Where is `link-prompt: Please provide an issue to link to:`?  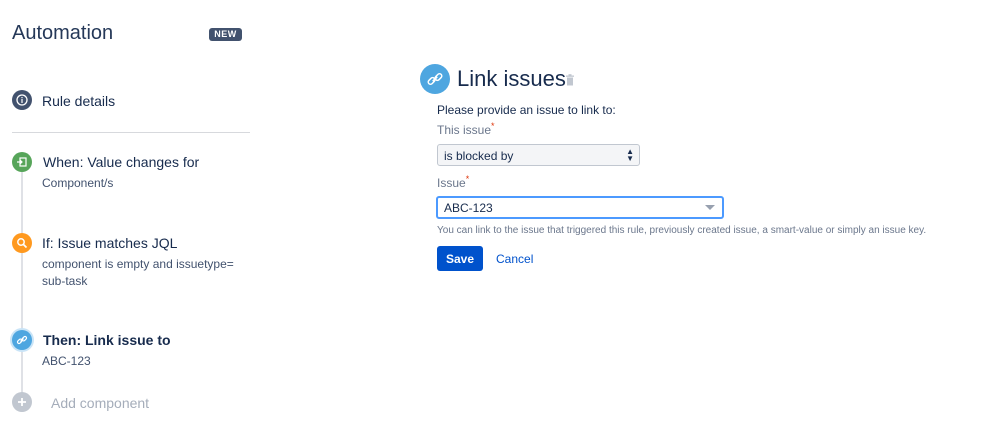 link-prompt: Please provide an issue to link to: is located at coordinates (526, 110).